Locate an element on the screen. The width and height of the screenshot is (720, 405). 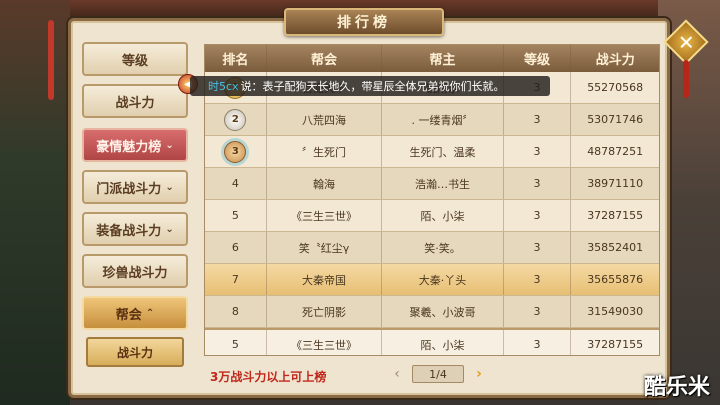
sidebar-item-sect-power: 门派战斗力 ⌄ is located at coordinates (135, 187).